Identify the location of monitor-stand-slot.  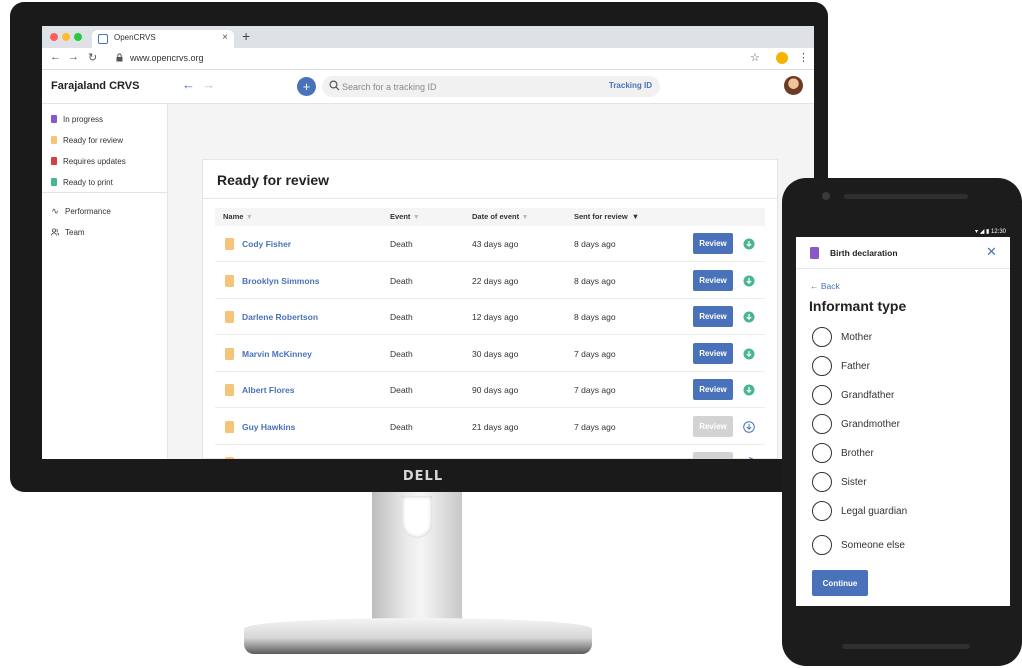
(417, 517).